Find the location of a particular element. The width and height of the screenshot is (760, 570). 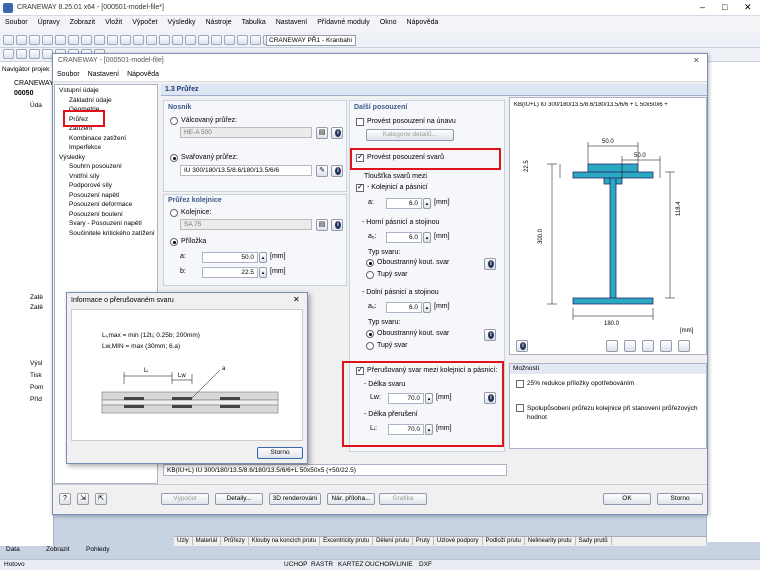

popup-cancel-button: Storno is located at coordinates (280, 453).